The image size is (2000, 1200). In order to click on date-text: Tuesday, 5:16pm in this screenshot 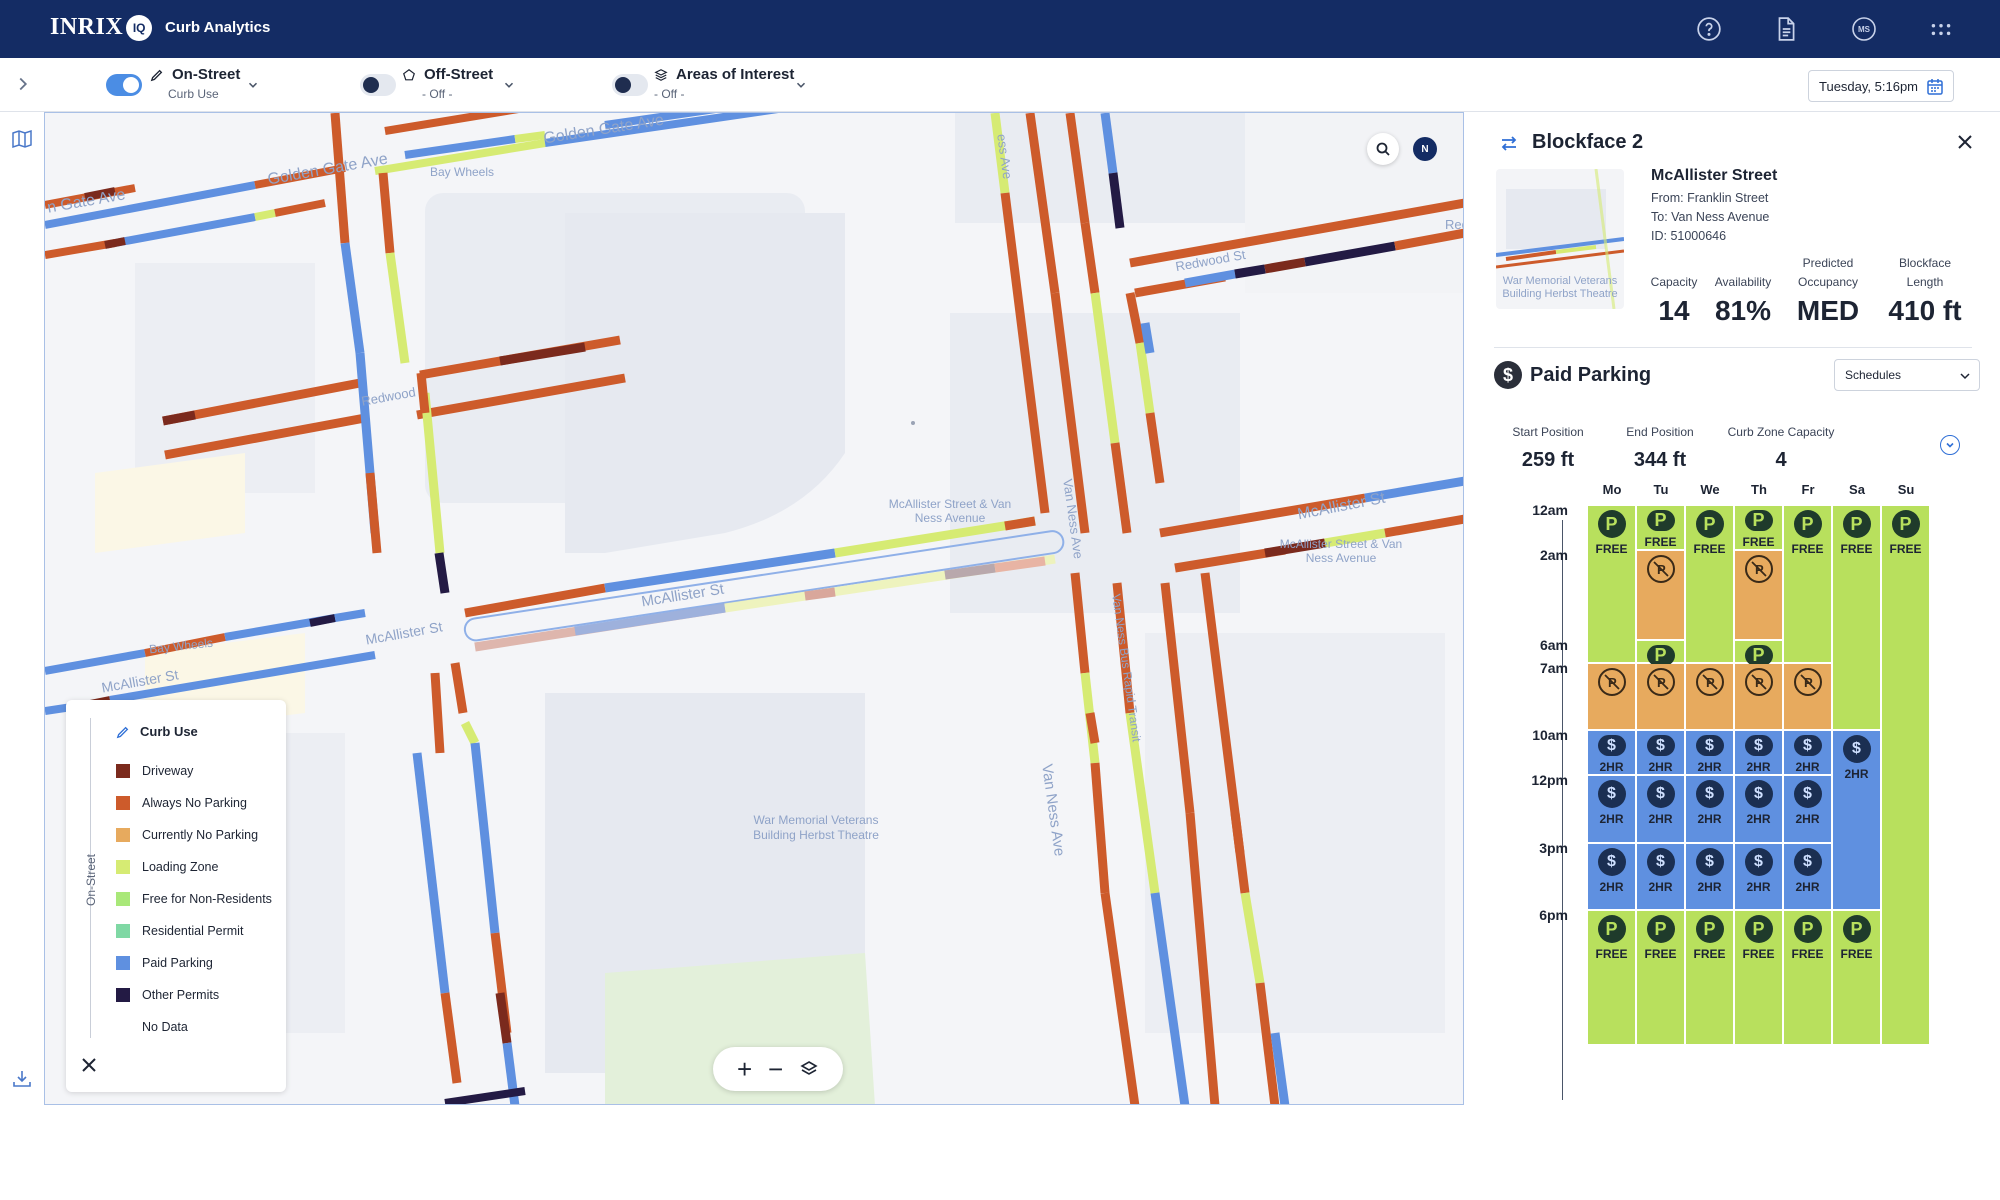, I will do `click(1868, 86)`.